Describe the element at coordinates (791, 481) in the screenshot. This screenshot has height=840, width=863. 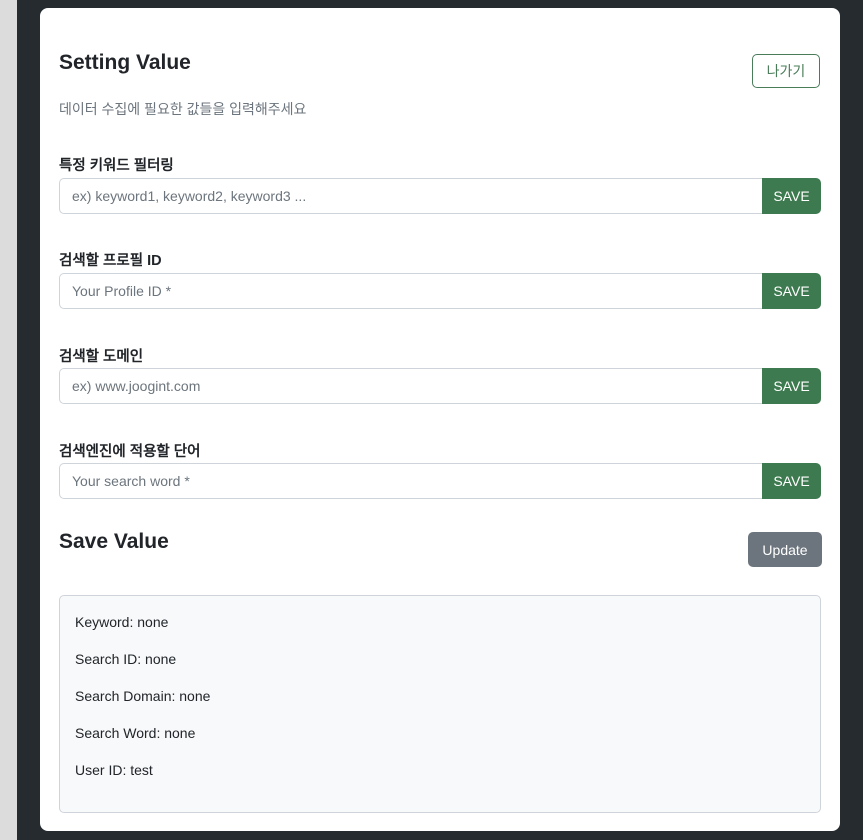
I see `search-word-save-button: SAVE` at that location.